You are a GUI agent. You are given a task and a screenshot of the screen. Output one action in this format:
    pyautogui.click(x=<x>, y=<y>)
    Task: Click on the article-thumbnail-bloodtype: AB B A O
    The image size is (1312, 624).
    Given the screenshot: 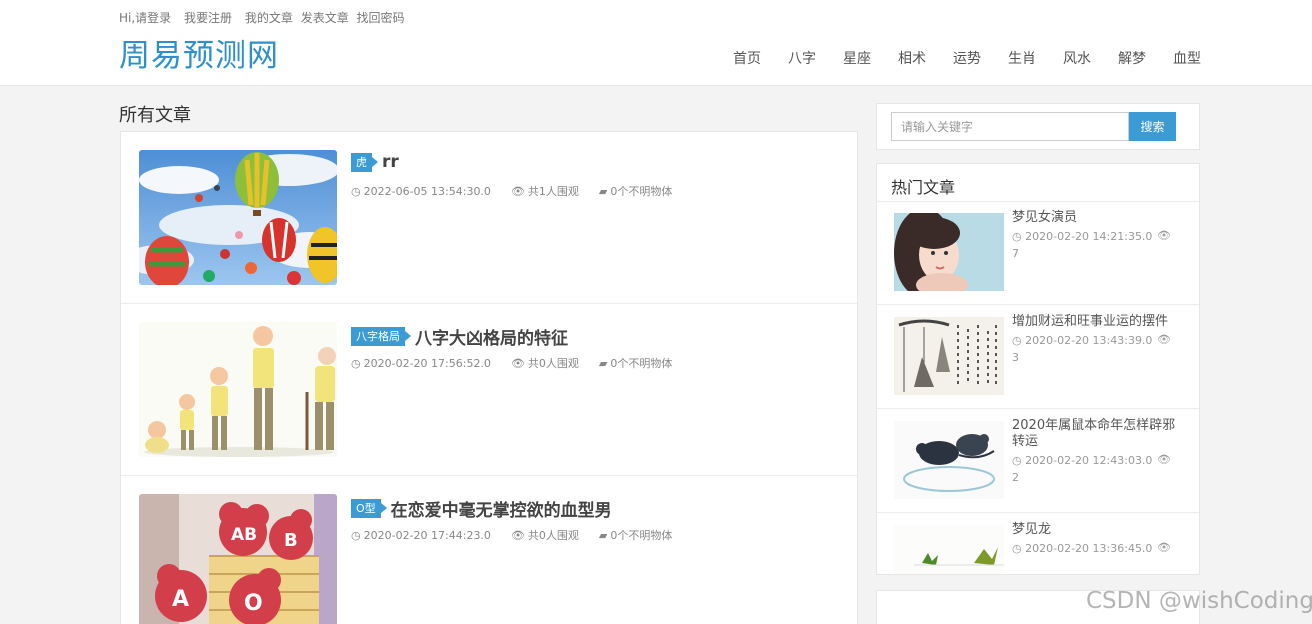 What is the action you would take?
    pyautogui.click(x=238, y=559)
    